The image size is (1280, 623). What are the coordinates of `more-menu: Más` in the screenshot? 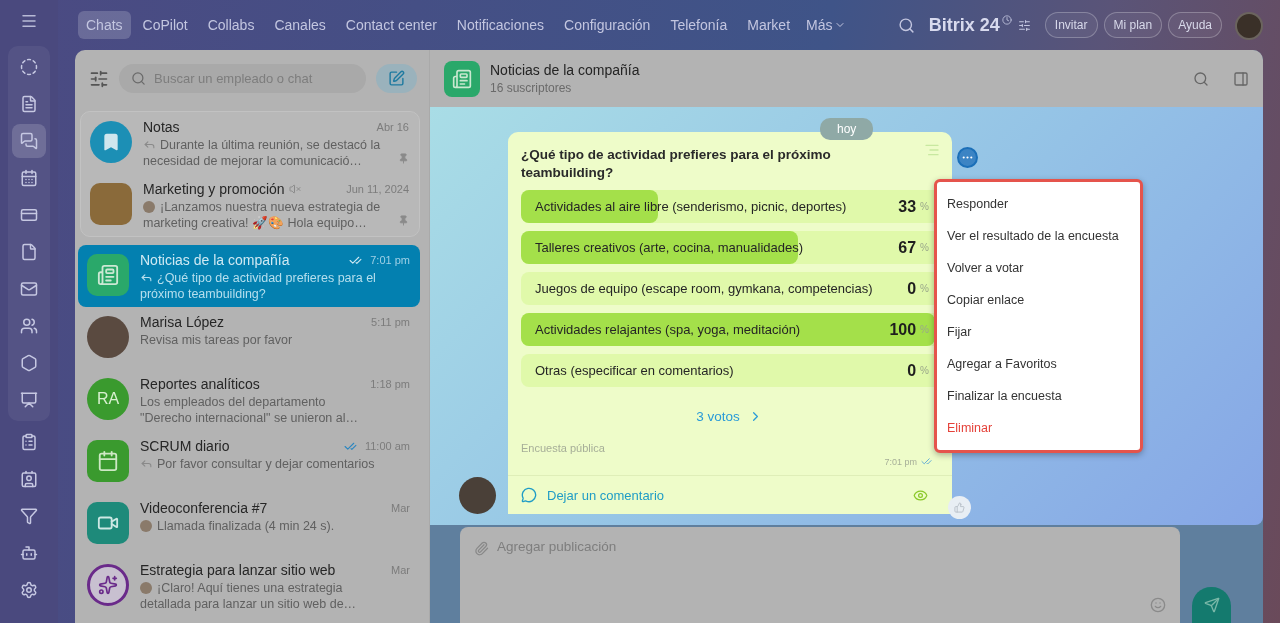 It's located at (826, 25).